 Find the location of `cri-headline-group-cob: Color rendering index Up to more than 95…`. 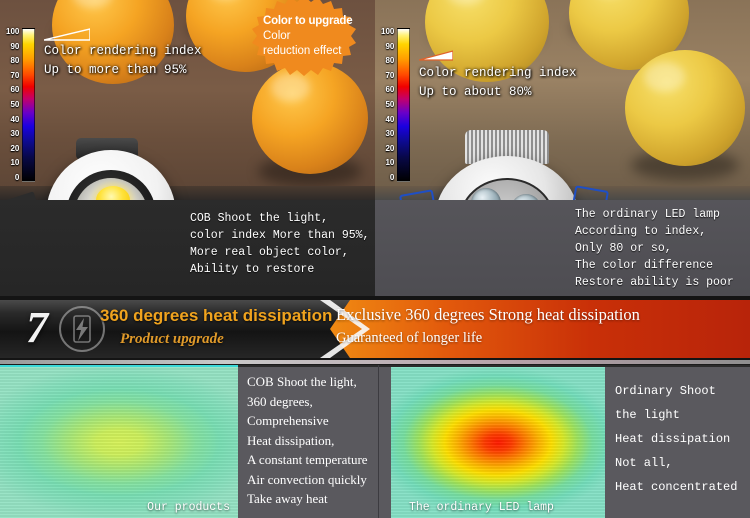

cri-headline-group-cob: Color rendering index Up to more than 95… is located at coordinates (123, 61).